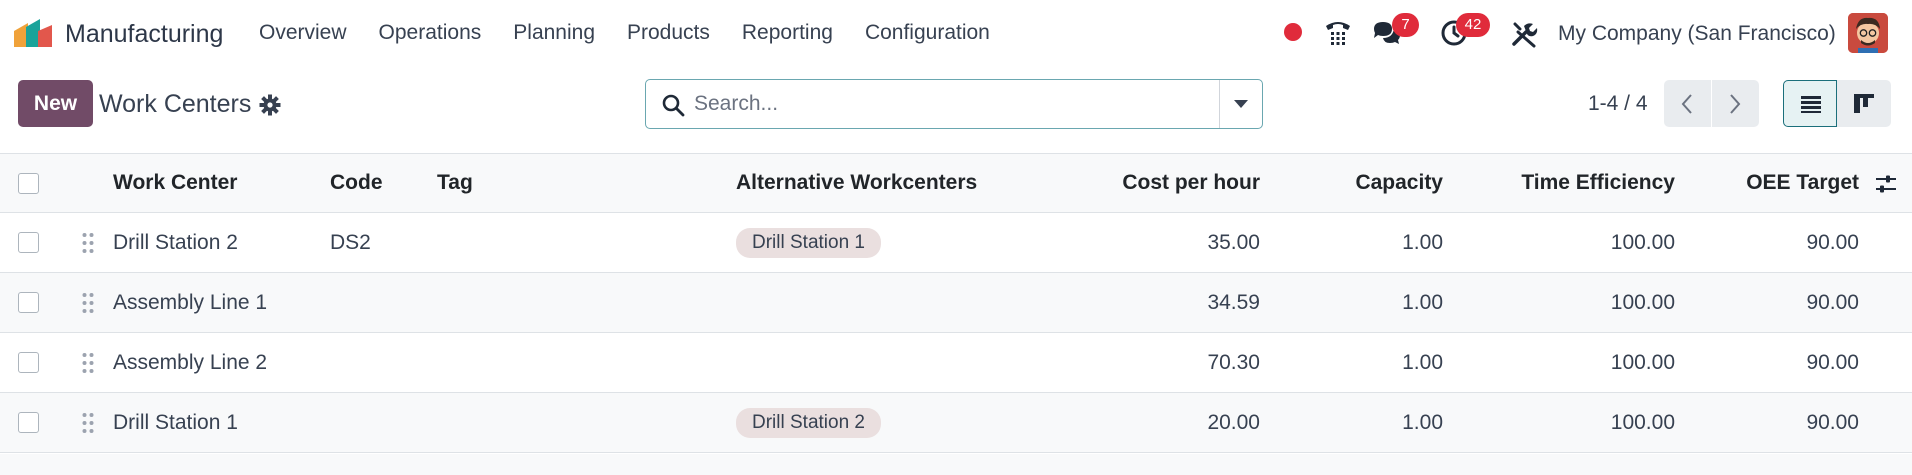 This screenshot has height=475, width=1912. I want to click on search-bar, so click(954, 104).